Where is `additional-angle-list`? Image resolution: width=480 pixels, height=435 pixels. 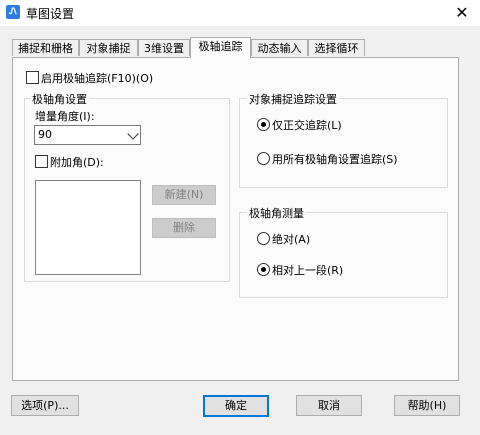 additional-angle-list is located at coordinates (88, 227).